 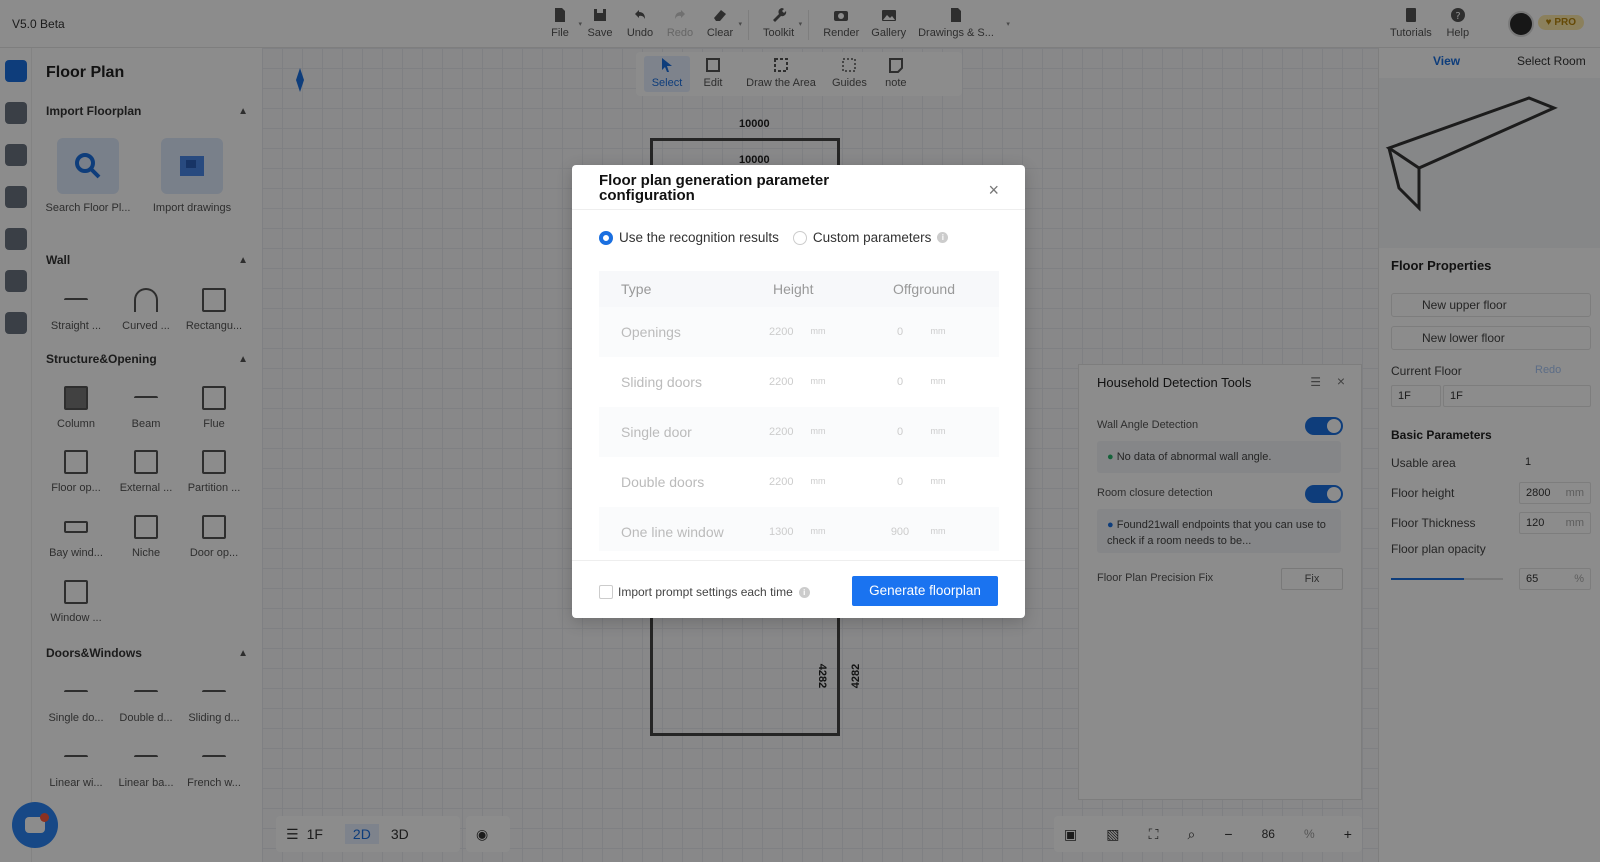 I want to click on col-type: Type, so click(x=636, y=289).